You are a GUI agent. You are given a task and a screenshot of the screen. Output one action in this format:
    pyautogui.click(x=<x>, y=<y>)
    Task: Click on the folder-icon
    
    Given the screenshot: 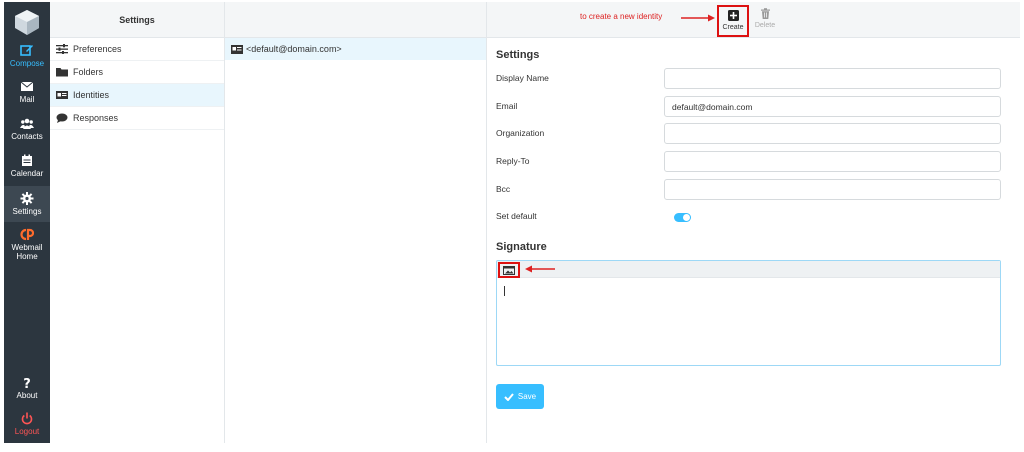 What is the action you would take?
    pyautogui.click(x=62, y=72)
    